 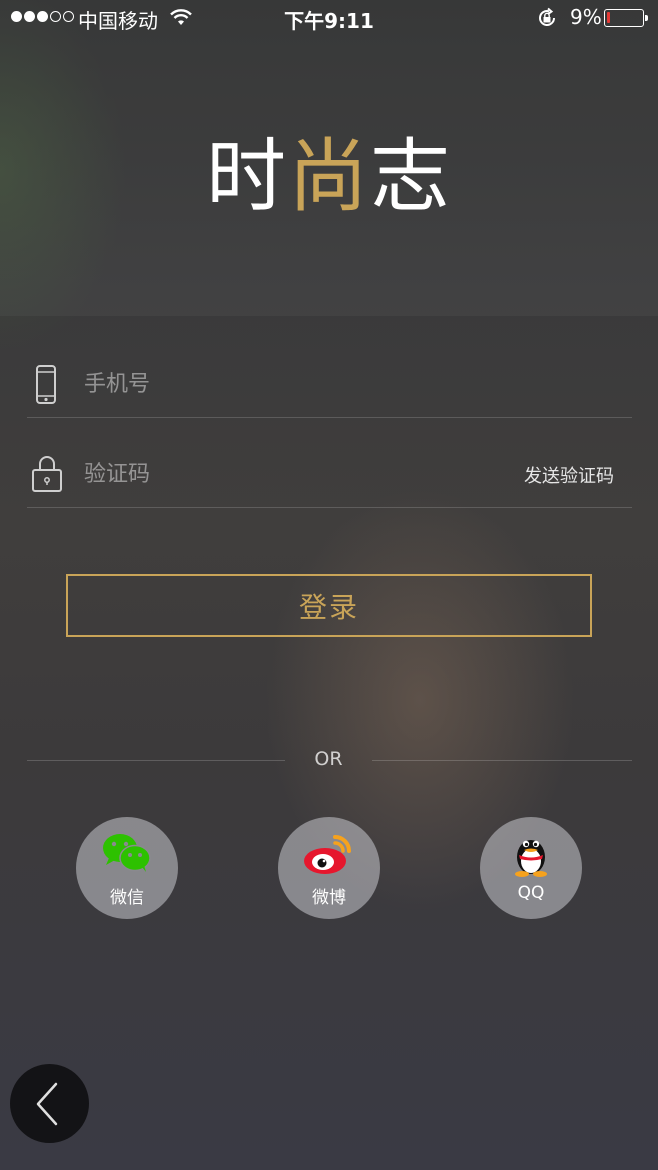 I want to click on app-logo: 时尚志, so click(x=329, y=170).